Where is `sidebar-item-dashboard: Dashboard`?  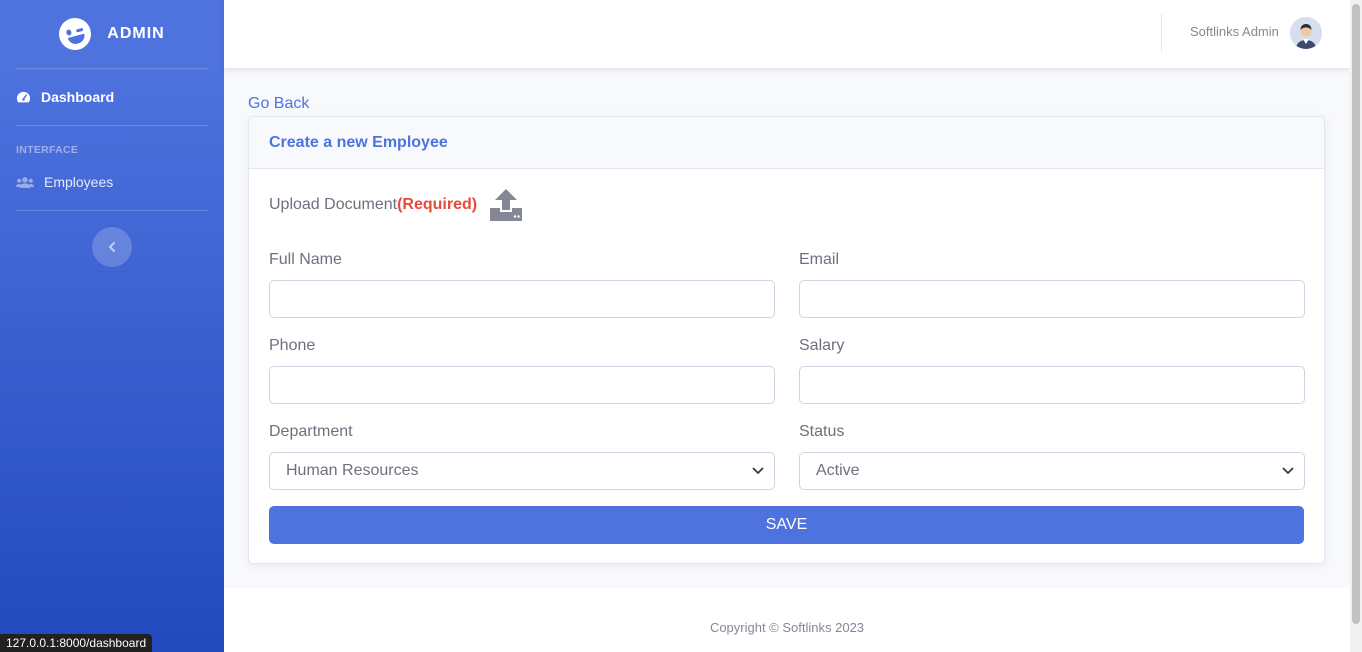
sidebar-item-dashboard: Dashboard is located at coordinates (112, 97).